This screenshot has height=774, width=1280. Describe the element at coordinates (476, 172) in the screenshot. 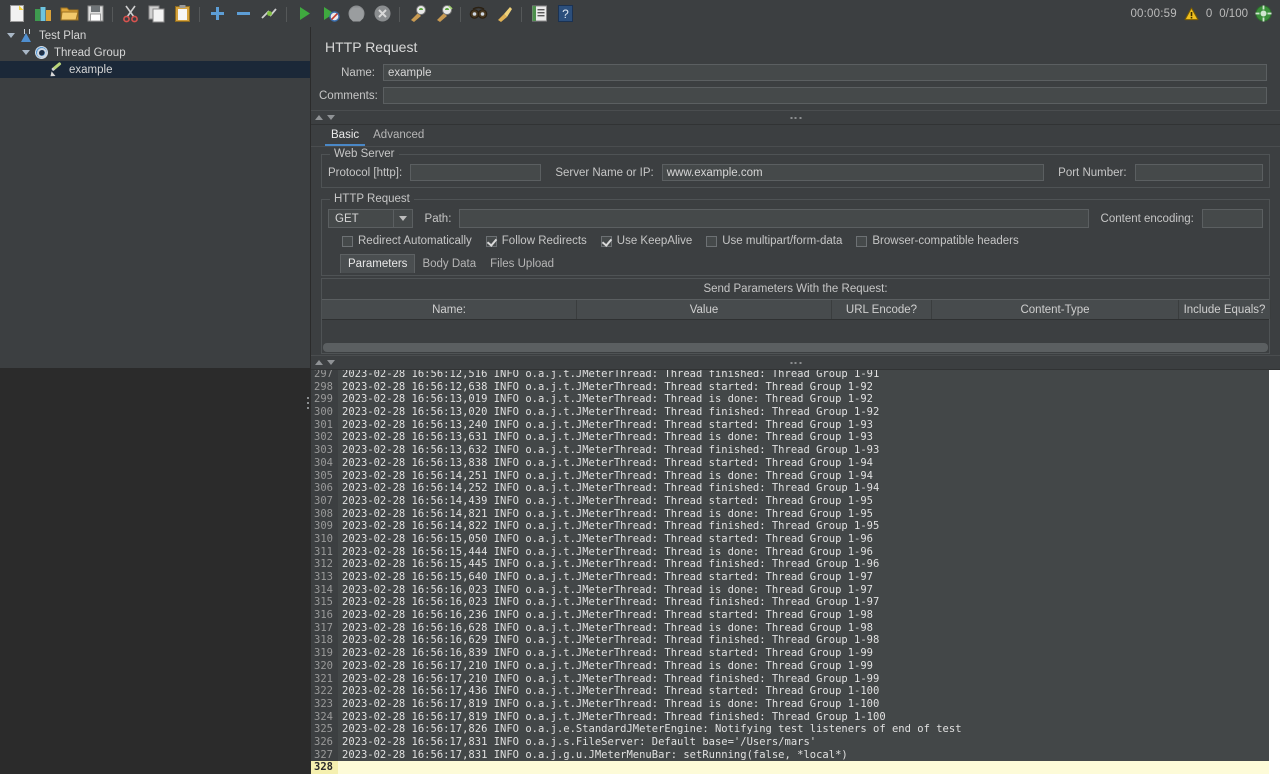

I see `protocol-input` at that location.